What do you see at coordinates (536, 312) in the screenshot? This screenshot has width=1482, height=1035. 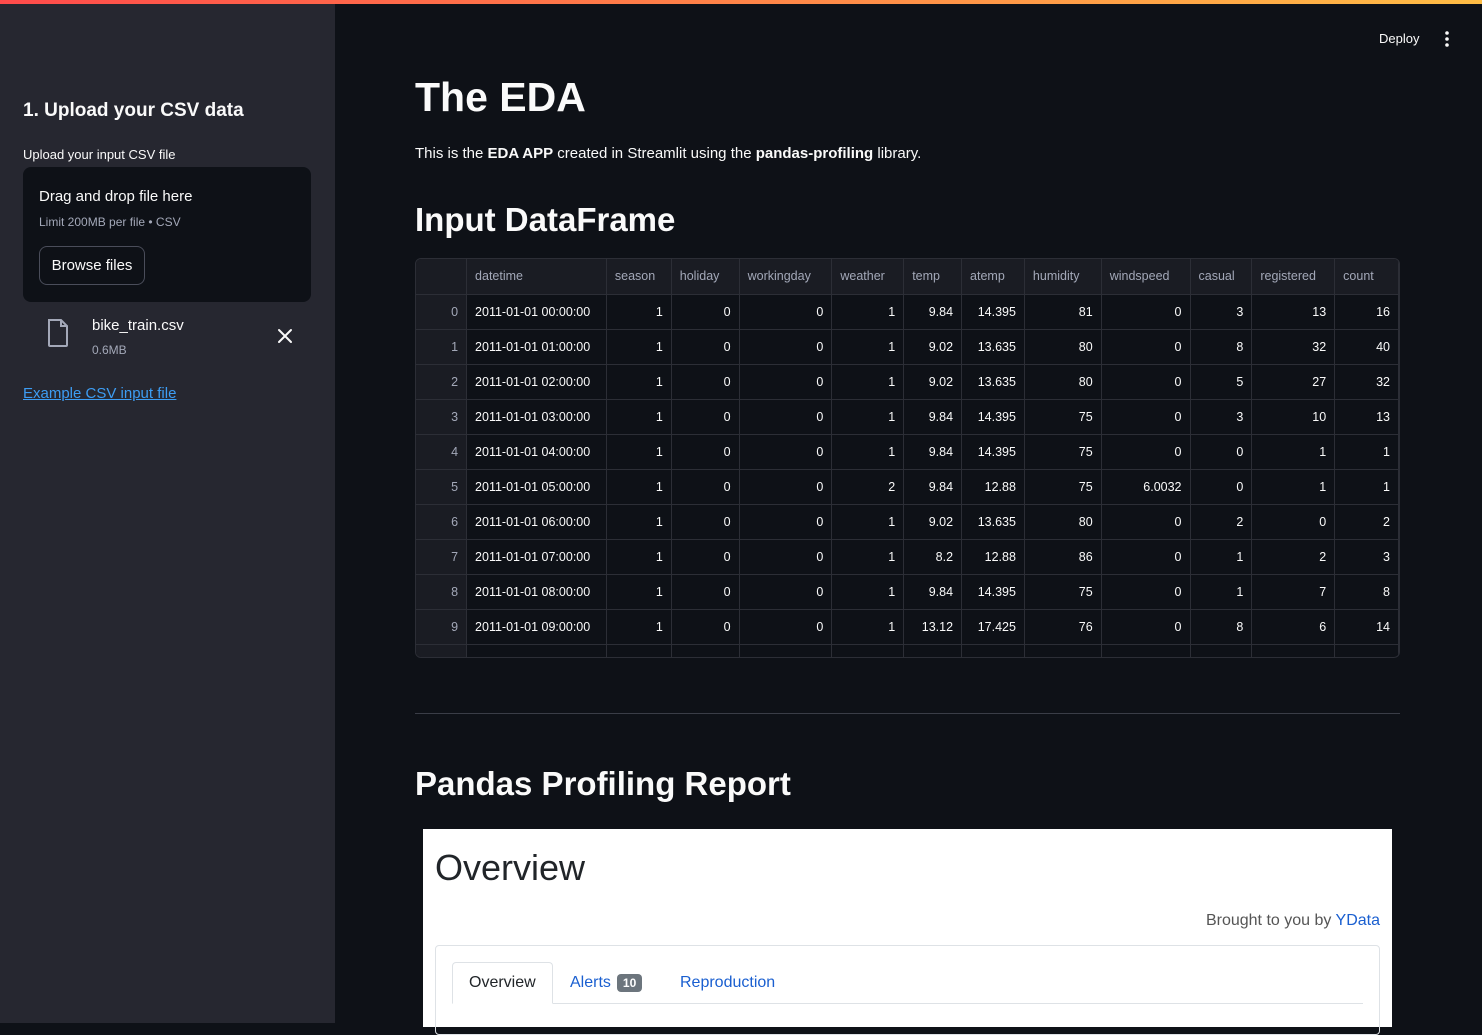 I see `table-cell: 2011-01-01 00:00:00` at bounding box center [536, 312].